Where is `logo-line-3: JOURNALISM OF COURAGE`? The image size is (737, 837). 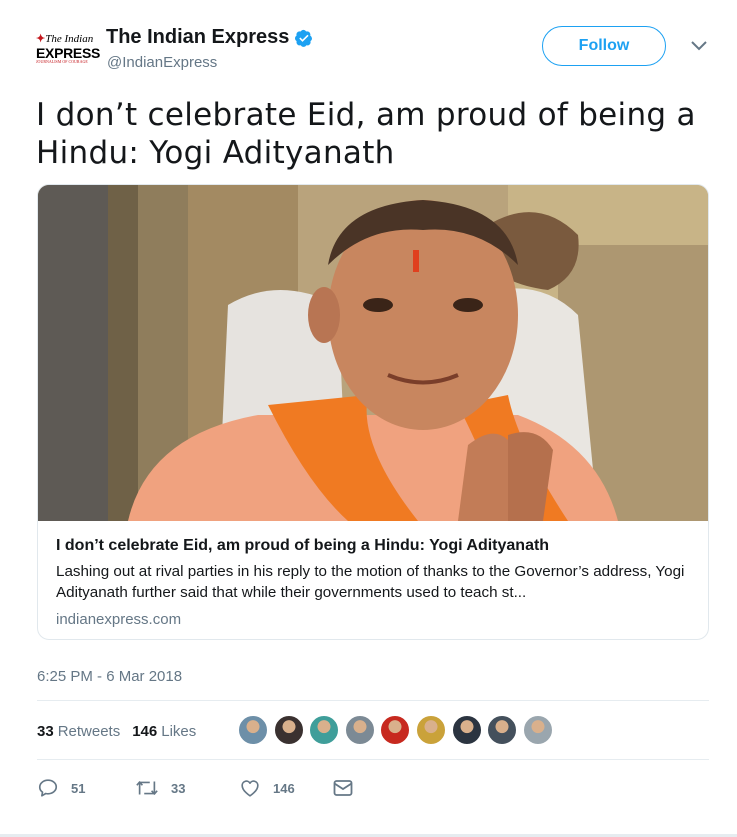 logo-line-3: JOURNALISM OF COURAGE is located at coordinates (62, 61).